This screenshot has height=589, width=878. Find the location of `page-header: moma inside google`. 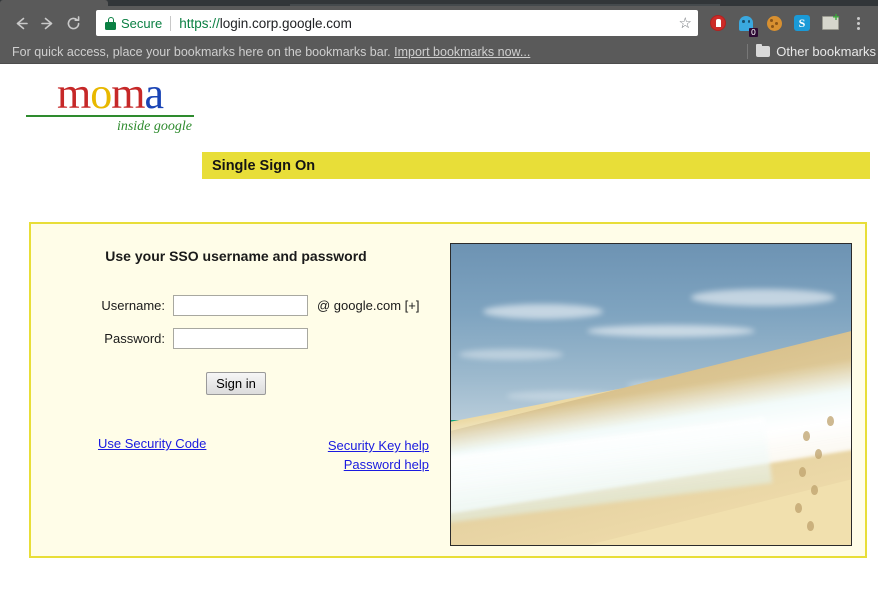

page-header: moma inside google is located at coordinates (439, 100).